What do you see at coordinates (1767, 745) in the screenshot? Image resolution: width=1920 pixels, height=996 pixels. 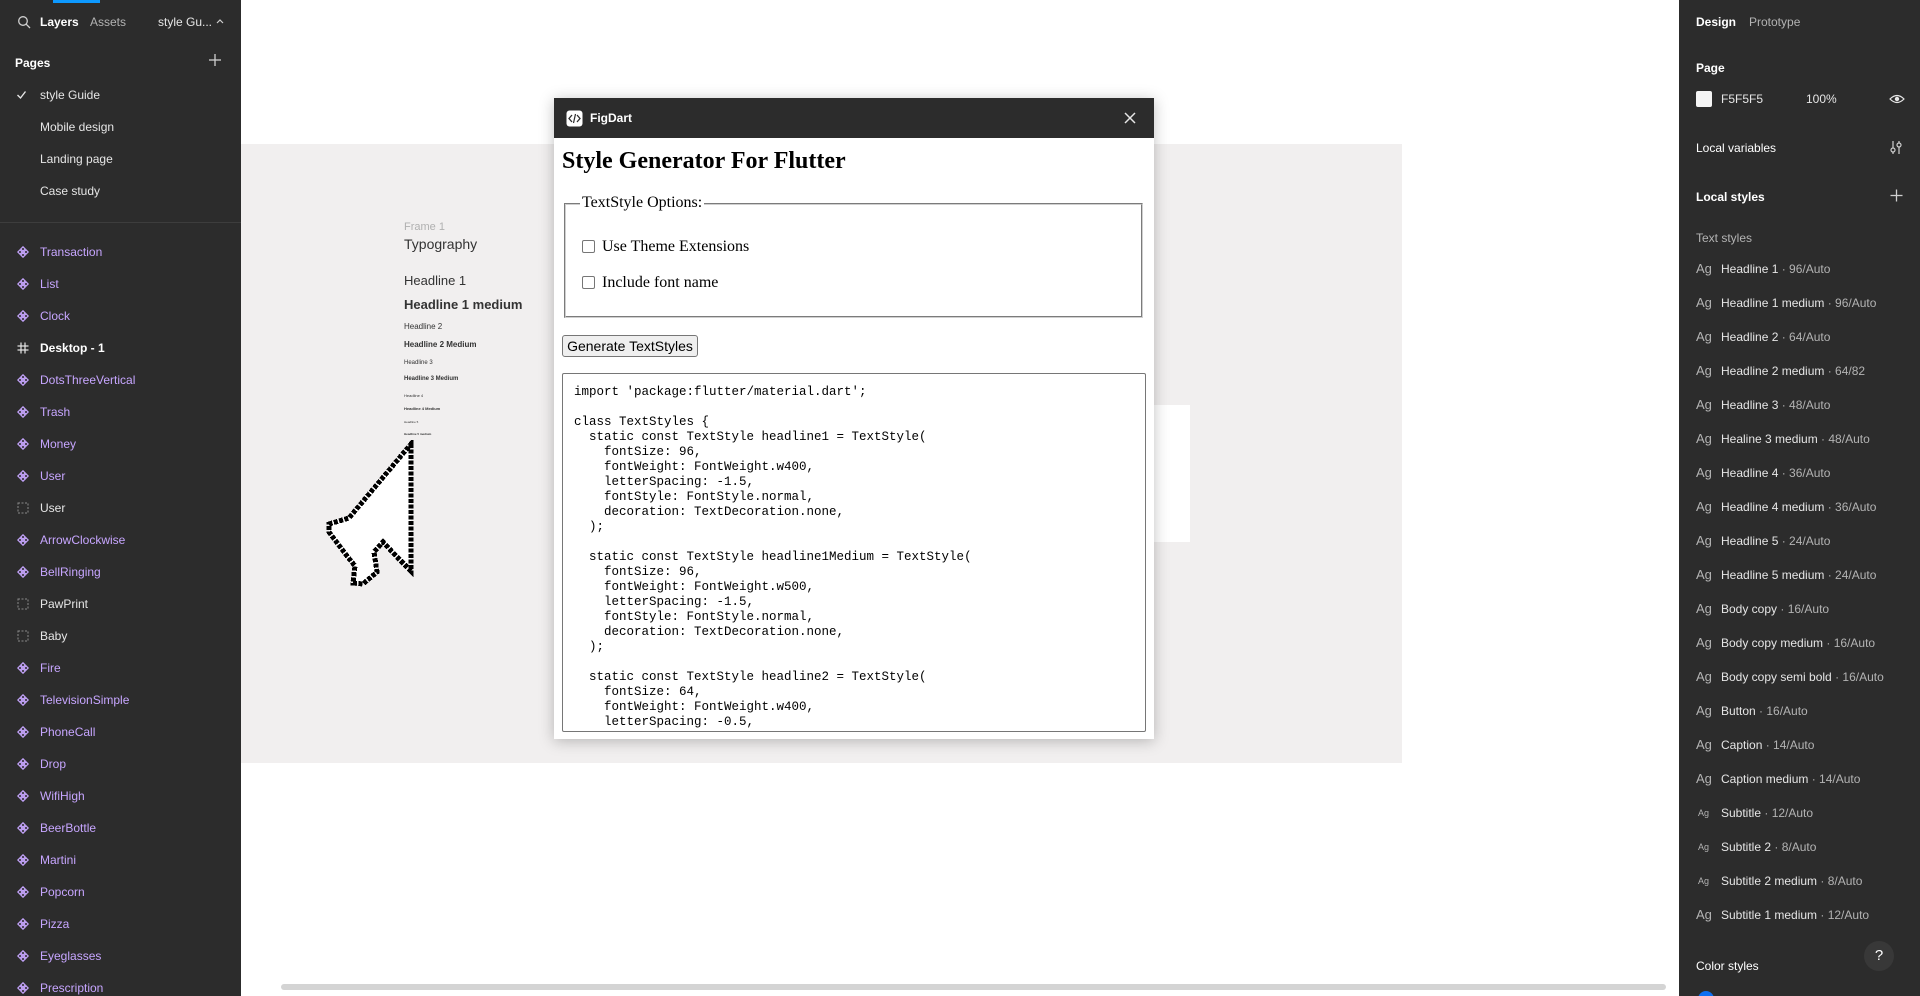 I see `text-style-label: Caption · 14/Auto` at bounding box center [1767, 745].